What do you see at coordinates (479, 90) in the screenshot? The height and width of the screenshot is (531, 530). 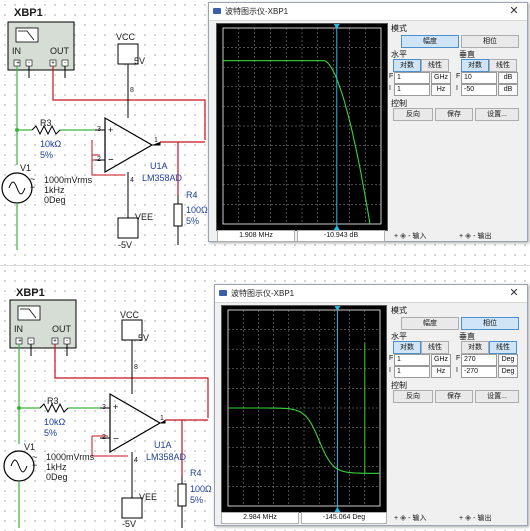 I see `v-initial-input: -50` at bounding box center [479, 90].